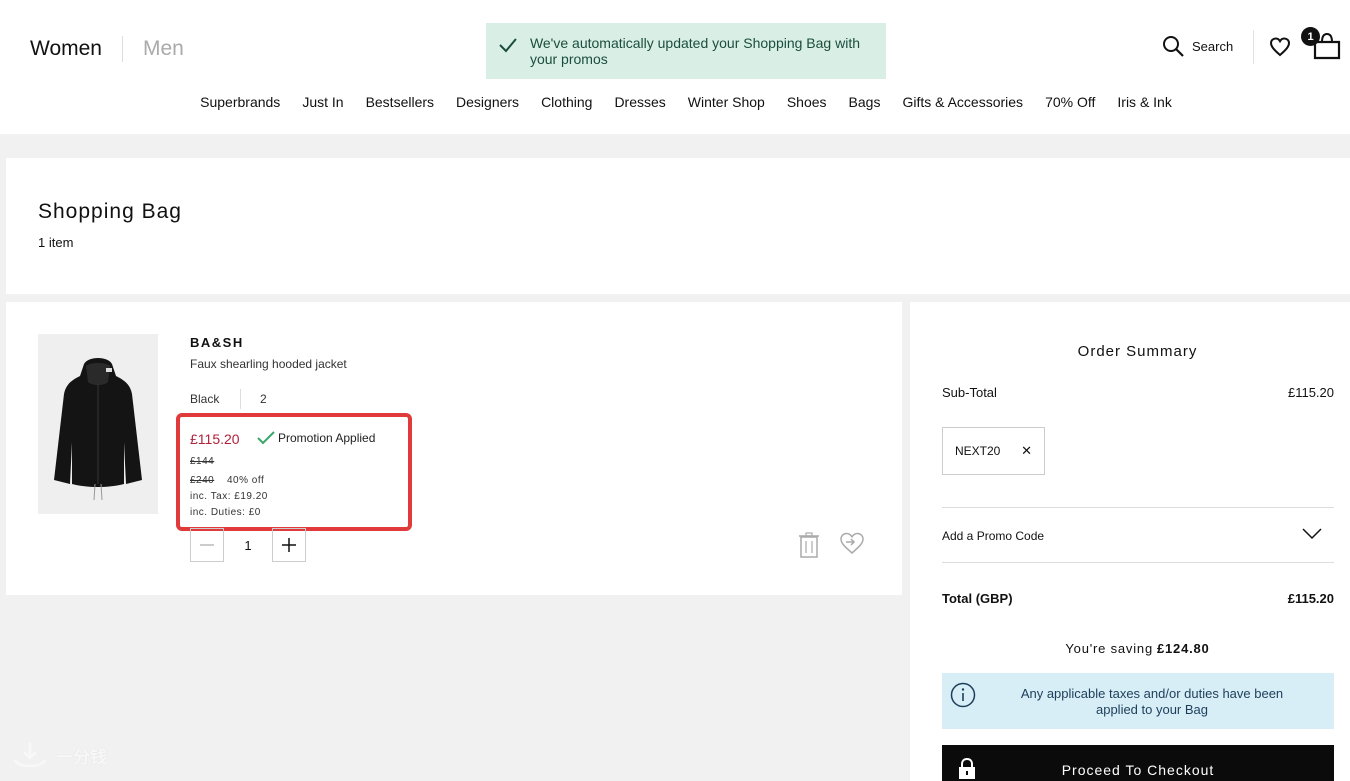 The width and height of the screenshot is (1350, 781). I want to click on bag-count-badge: 1, so click(1310, 36).